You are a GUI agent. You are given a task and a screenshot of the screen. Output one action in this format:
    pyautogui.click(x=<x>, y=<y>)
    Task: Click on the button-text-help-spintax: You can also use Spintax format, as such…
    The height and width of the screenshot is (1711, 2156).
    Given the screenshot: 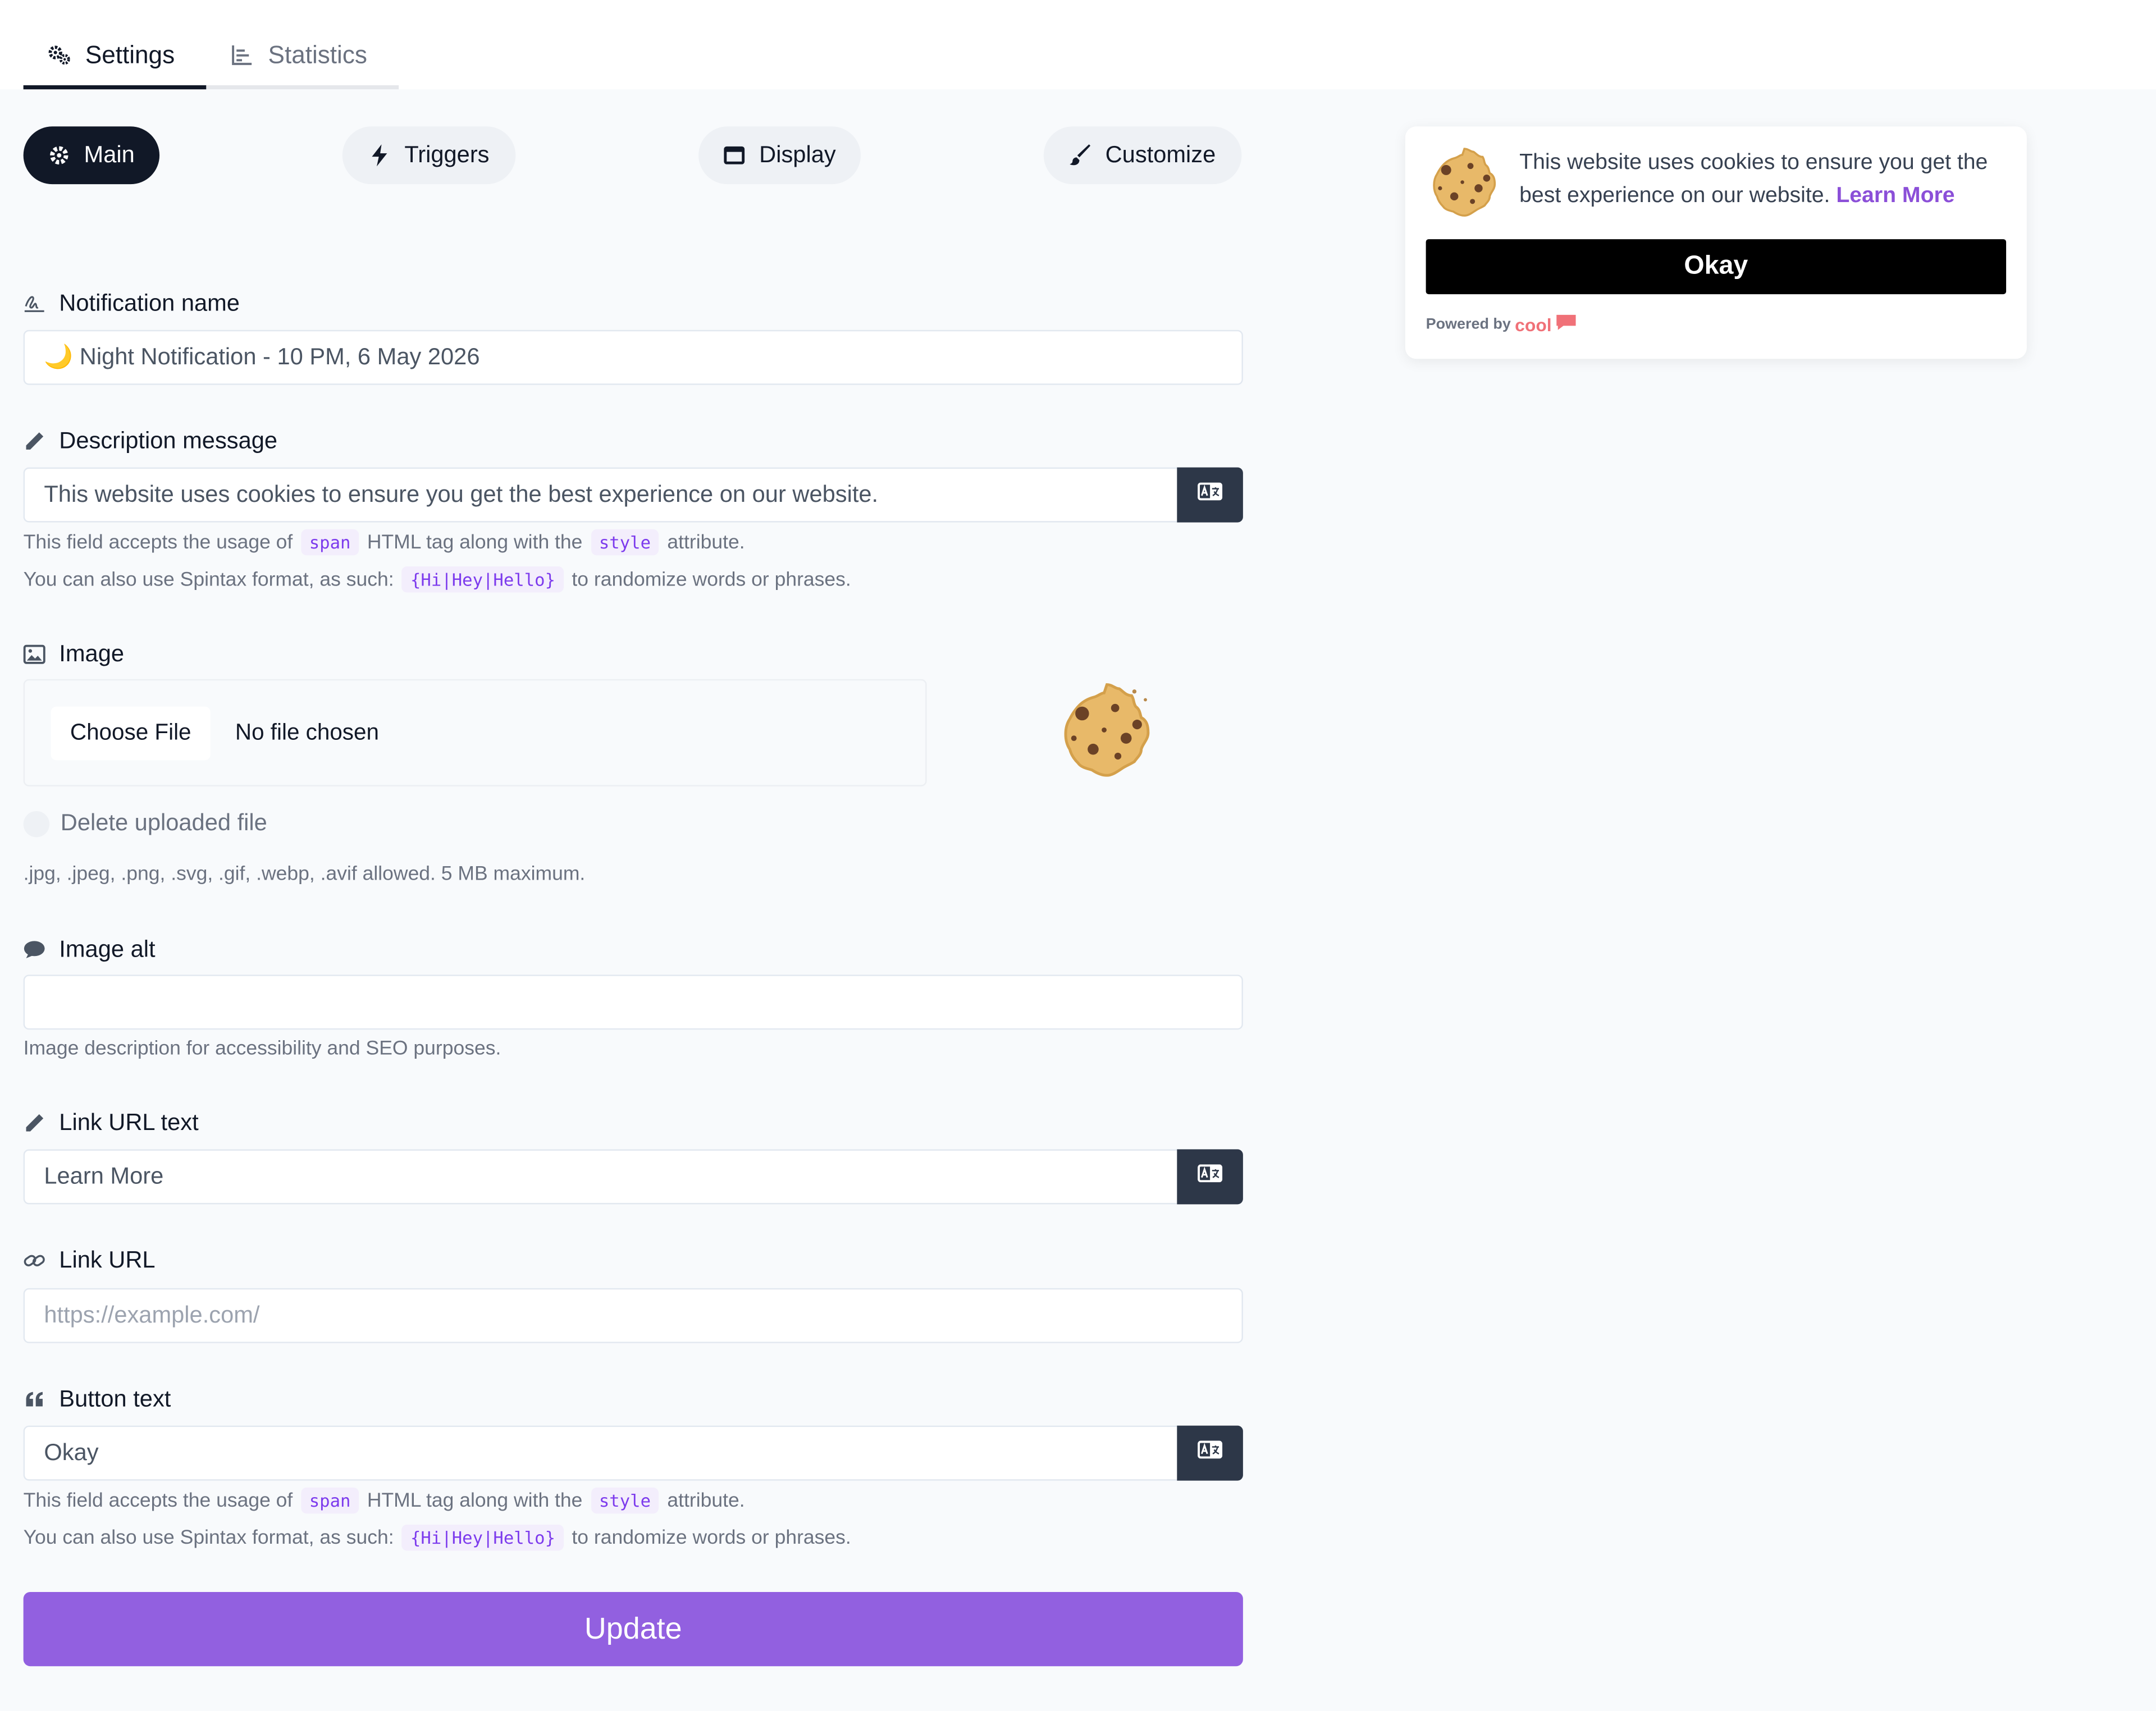 What is the action you would take?
    pyautogui.click(x=437, y=1537)
    